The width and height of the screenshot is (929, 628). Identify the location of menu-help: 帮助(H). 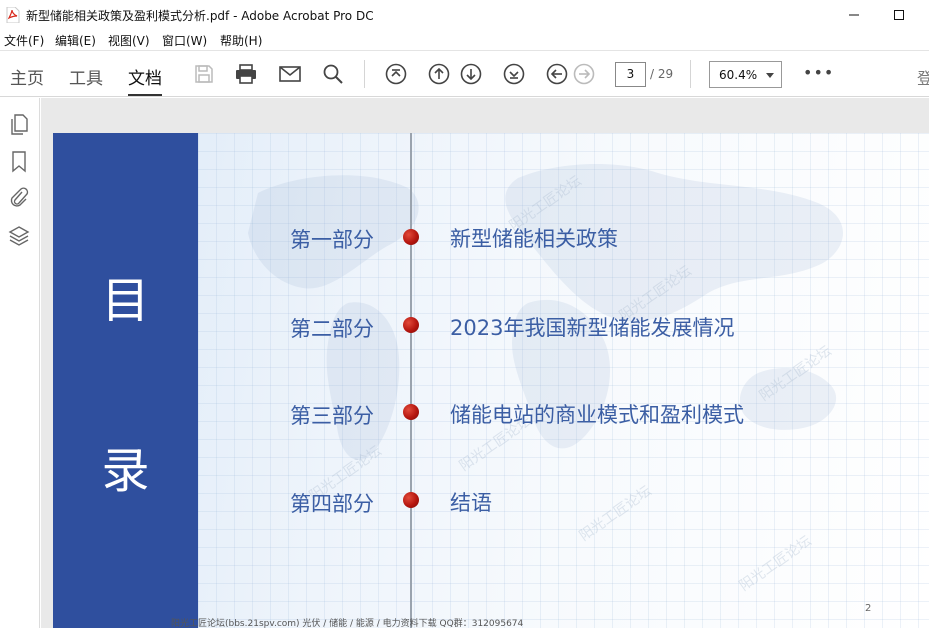
(241, 40).